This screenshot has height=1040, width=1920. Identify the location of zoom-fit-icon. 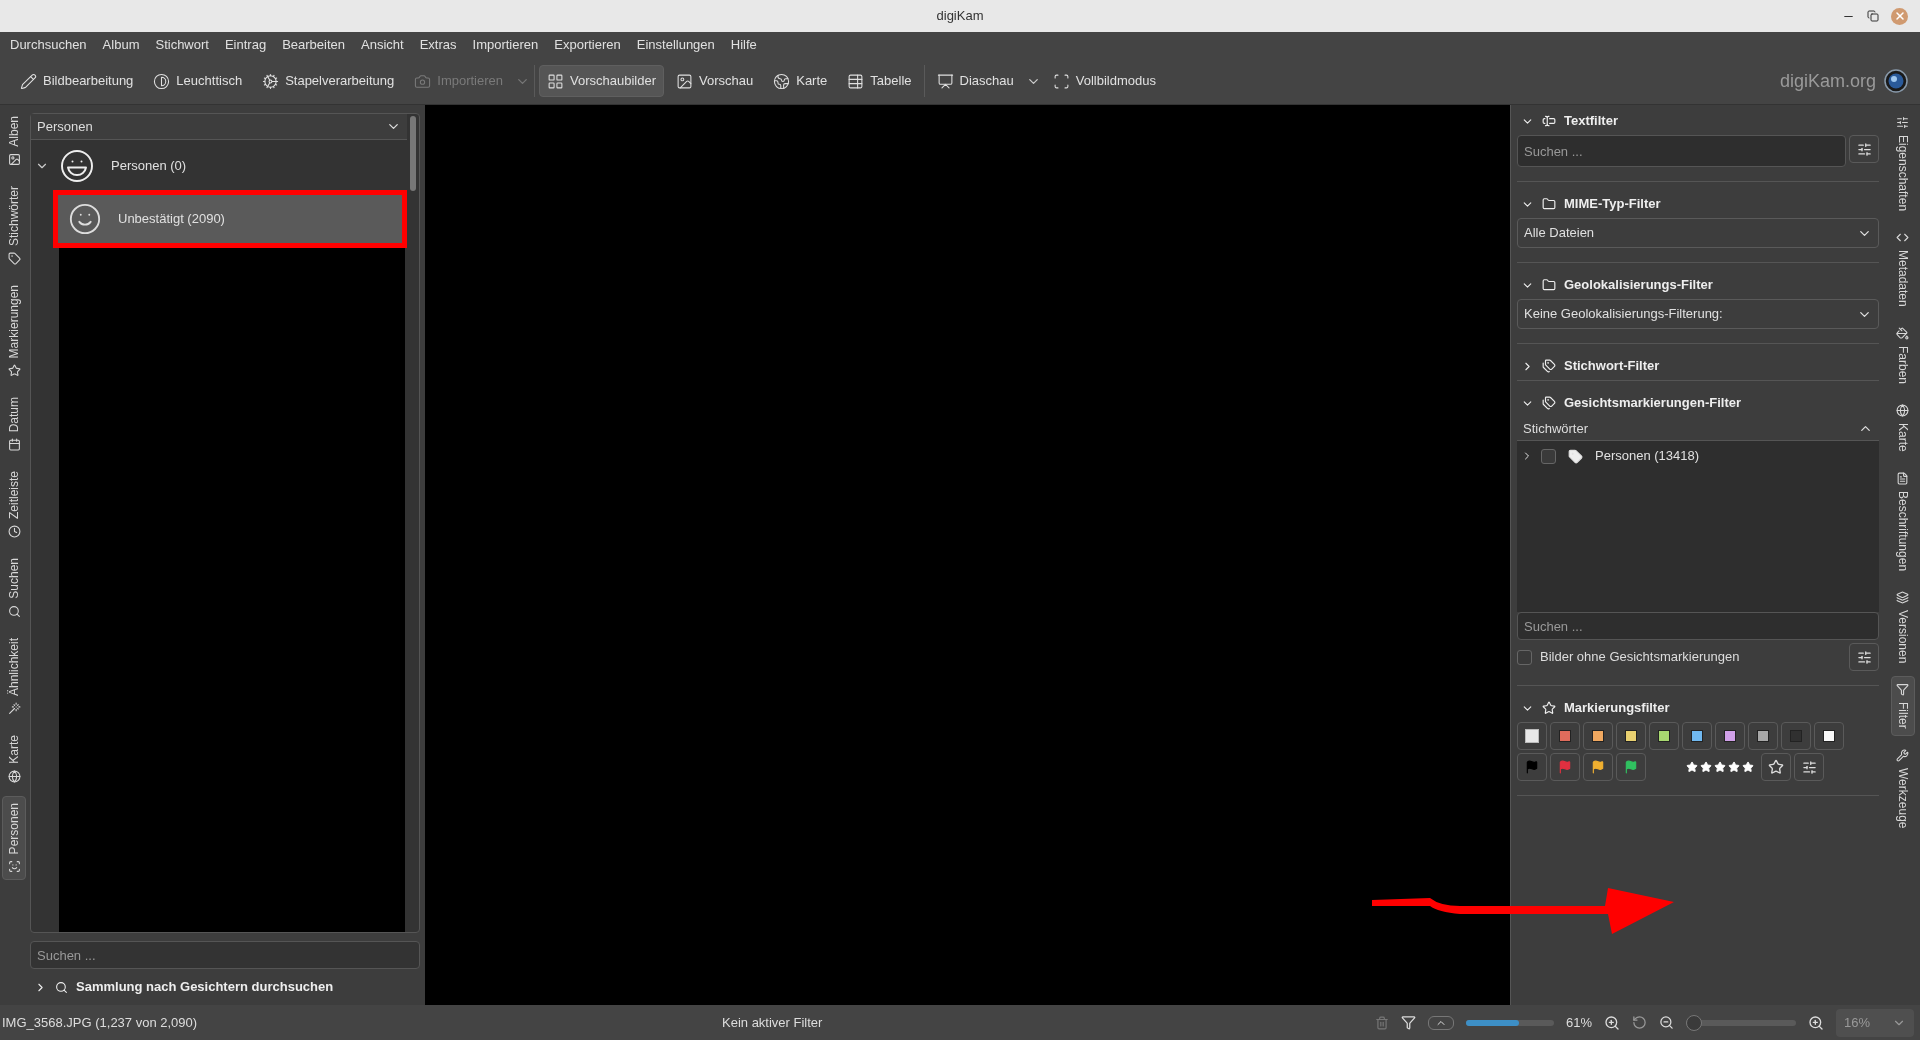
(1612, 1022).